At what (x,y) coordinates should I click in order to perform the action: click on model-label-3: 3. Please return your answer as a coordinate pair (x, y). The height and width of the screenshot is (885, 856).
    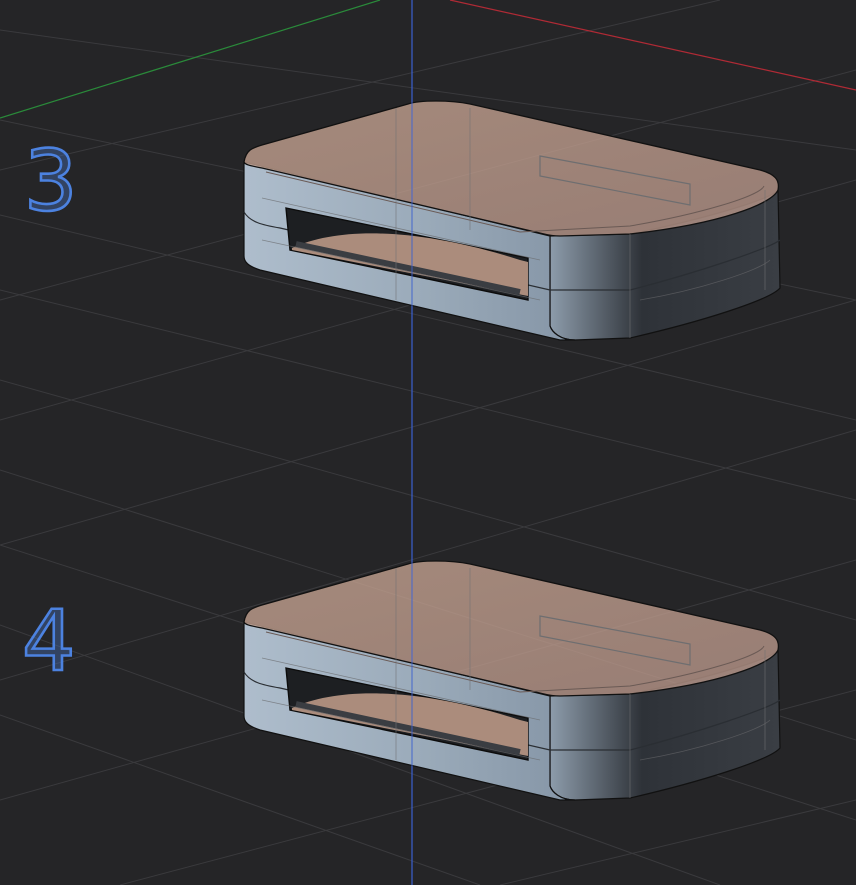
    Looking at the image, I should click on (50, 181).